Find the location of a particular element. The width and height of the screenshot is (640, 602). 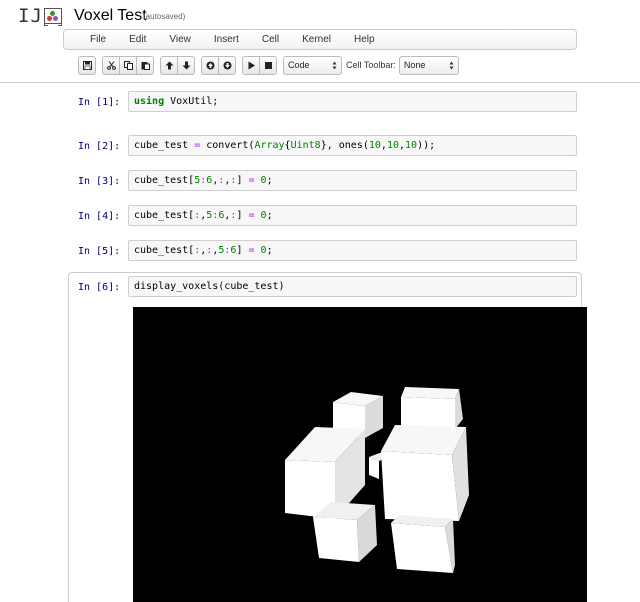

code-text: using VoxUtil; is located at coordinates (176, 101).